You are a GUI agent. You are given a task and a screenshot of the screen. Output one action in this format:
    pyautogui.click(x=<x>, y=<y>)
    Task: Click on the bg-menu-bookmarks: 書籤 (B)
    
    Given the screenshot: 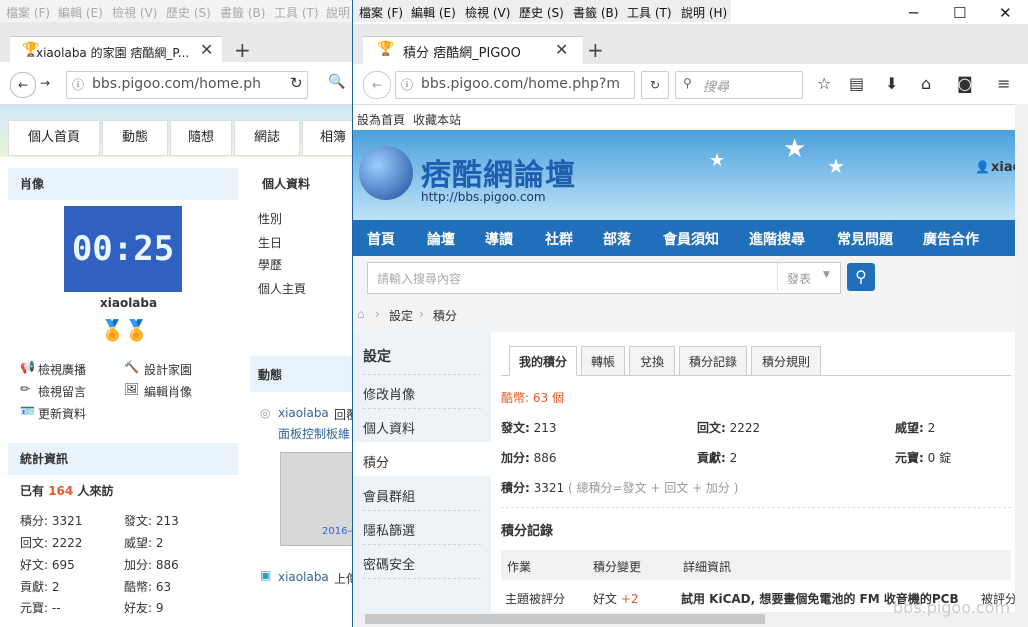 What is the action you would take?
    pyautogui.click(x=242, y=12)
    